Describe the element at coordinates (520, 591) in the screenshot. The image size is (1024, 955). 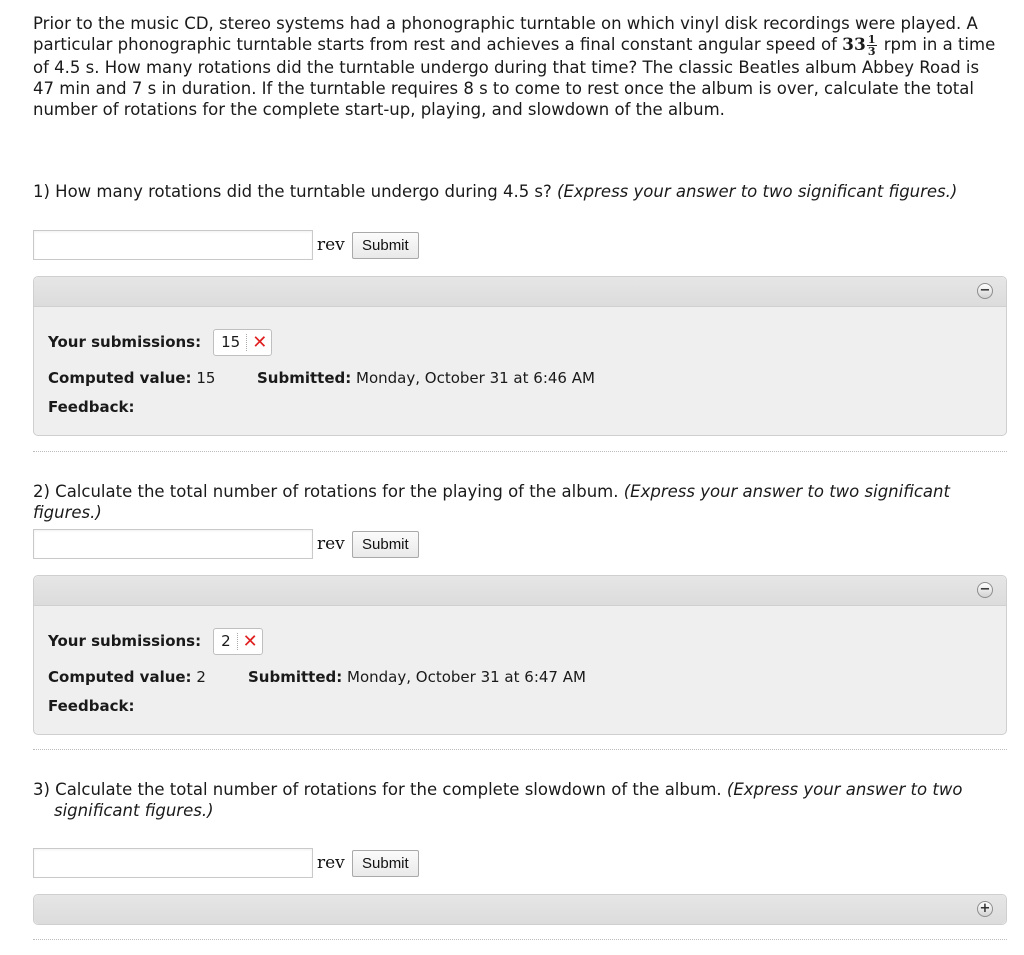
I see `question-2-panel-header: −` at that location.